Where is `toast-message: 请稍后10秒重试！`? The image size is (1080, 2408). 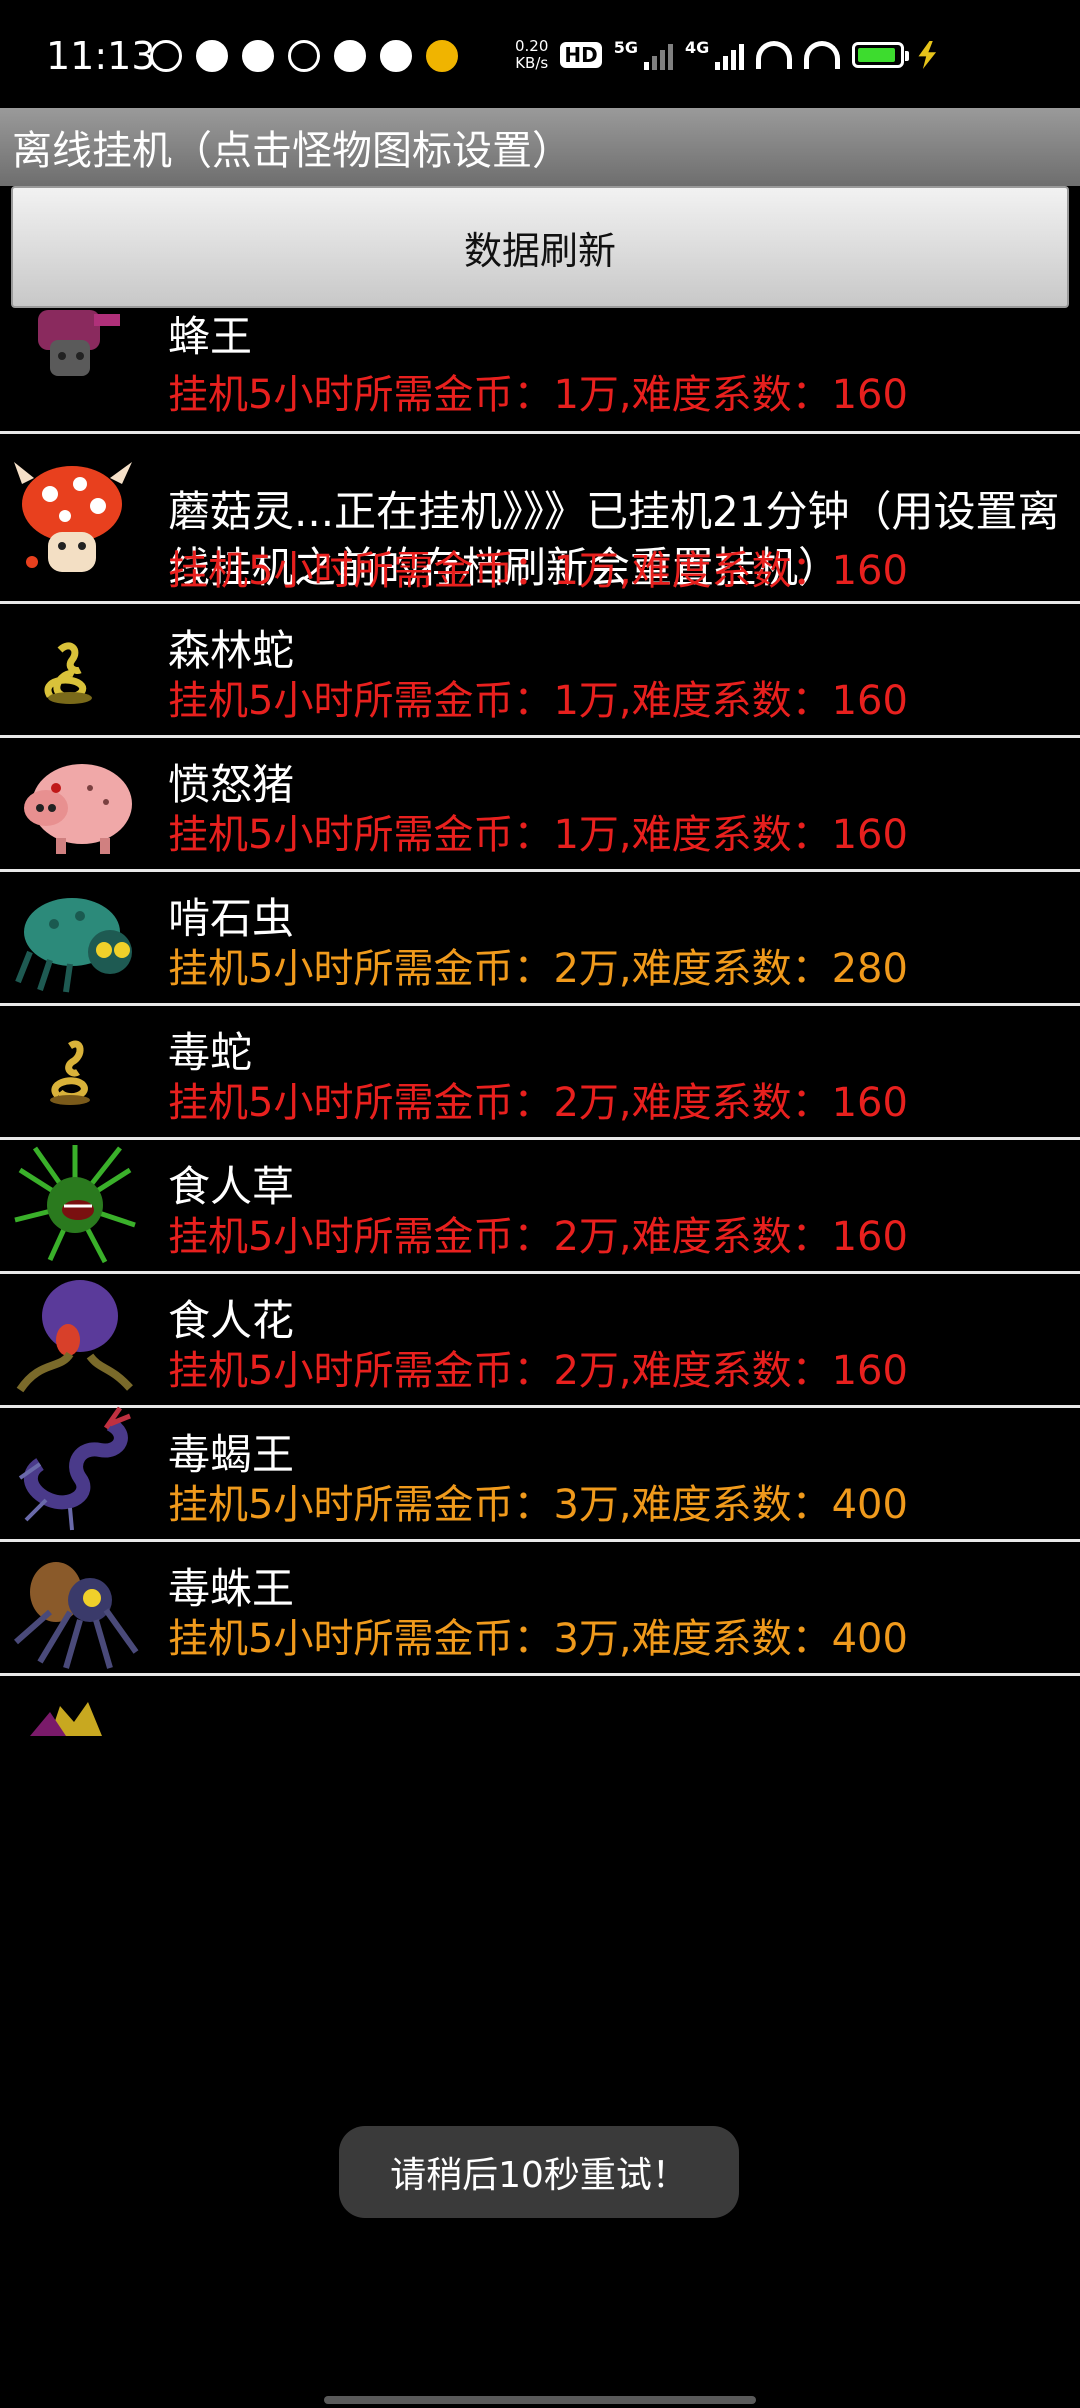 toast-message: 请稍后10秒重试！ is located at coordinates (539, 2172).